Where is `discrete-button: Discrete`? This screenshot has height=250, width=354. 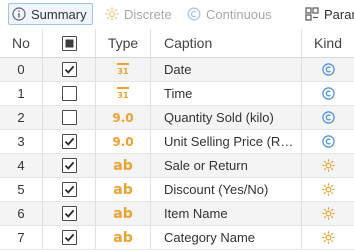 discrete-button: Discrete is located at coordinates (138, 14).